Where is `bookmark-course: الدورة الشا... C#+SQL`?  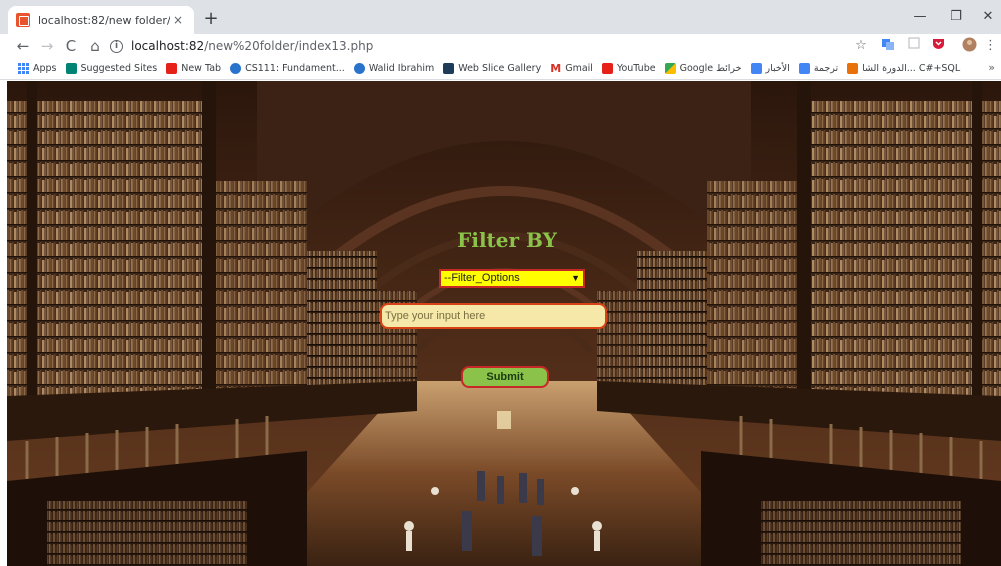
bookmark-course: الدورة الشا... C#+SQL is located at coordinates (903, 68).